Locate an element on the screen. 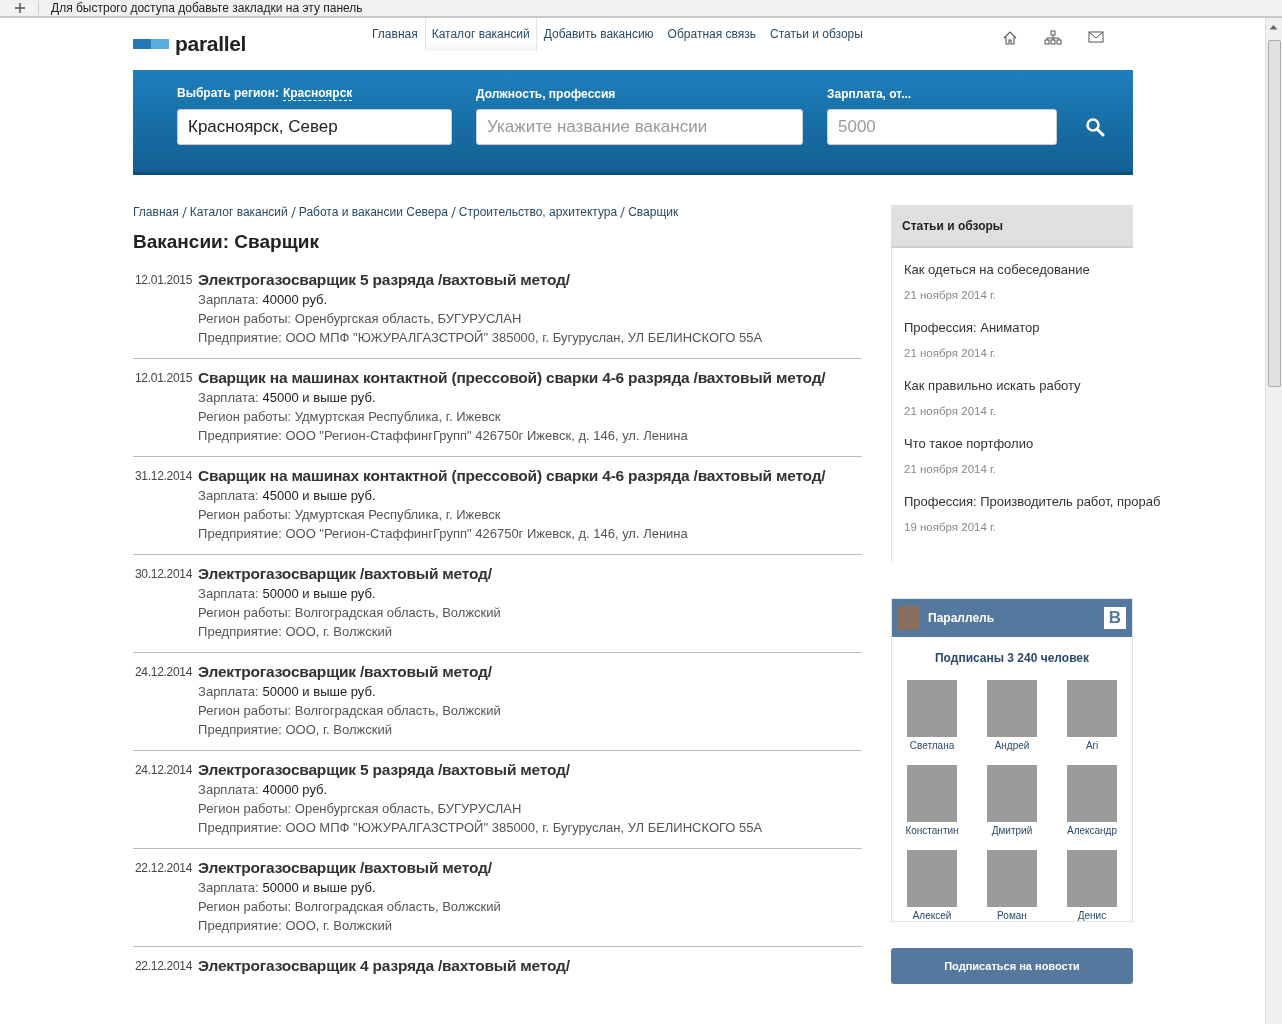 Image resolution: width=1282 pixels, height=1024 pixels. member-name: Андрей is located at coordinates (1012, 745).